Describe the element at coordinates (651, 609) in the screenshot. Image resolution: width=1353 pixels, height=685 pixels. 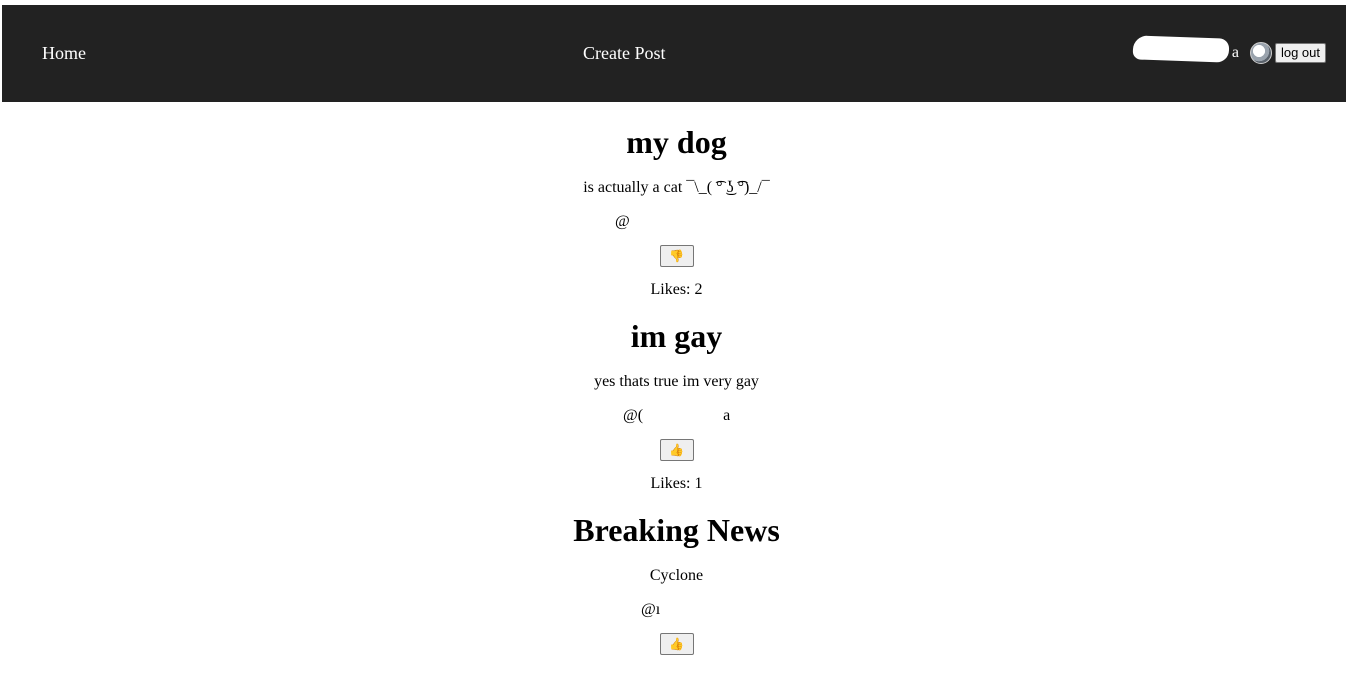
I see `post-author-handle: @ı` at that location.